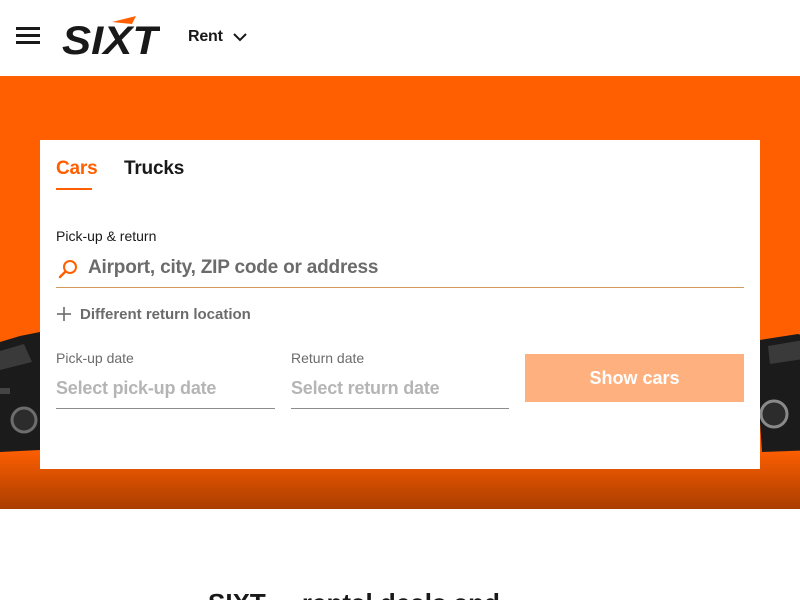 This screenshot has width=800, height=600. What do you see at coordinates (64, 314) in the screenshot?
I see `plus-icon` at bounding box center [64, 314].